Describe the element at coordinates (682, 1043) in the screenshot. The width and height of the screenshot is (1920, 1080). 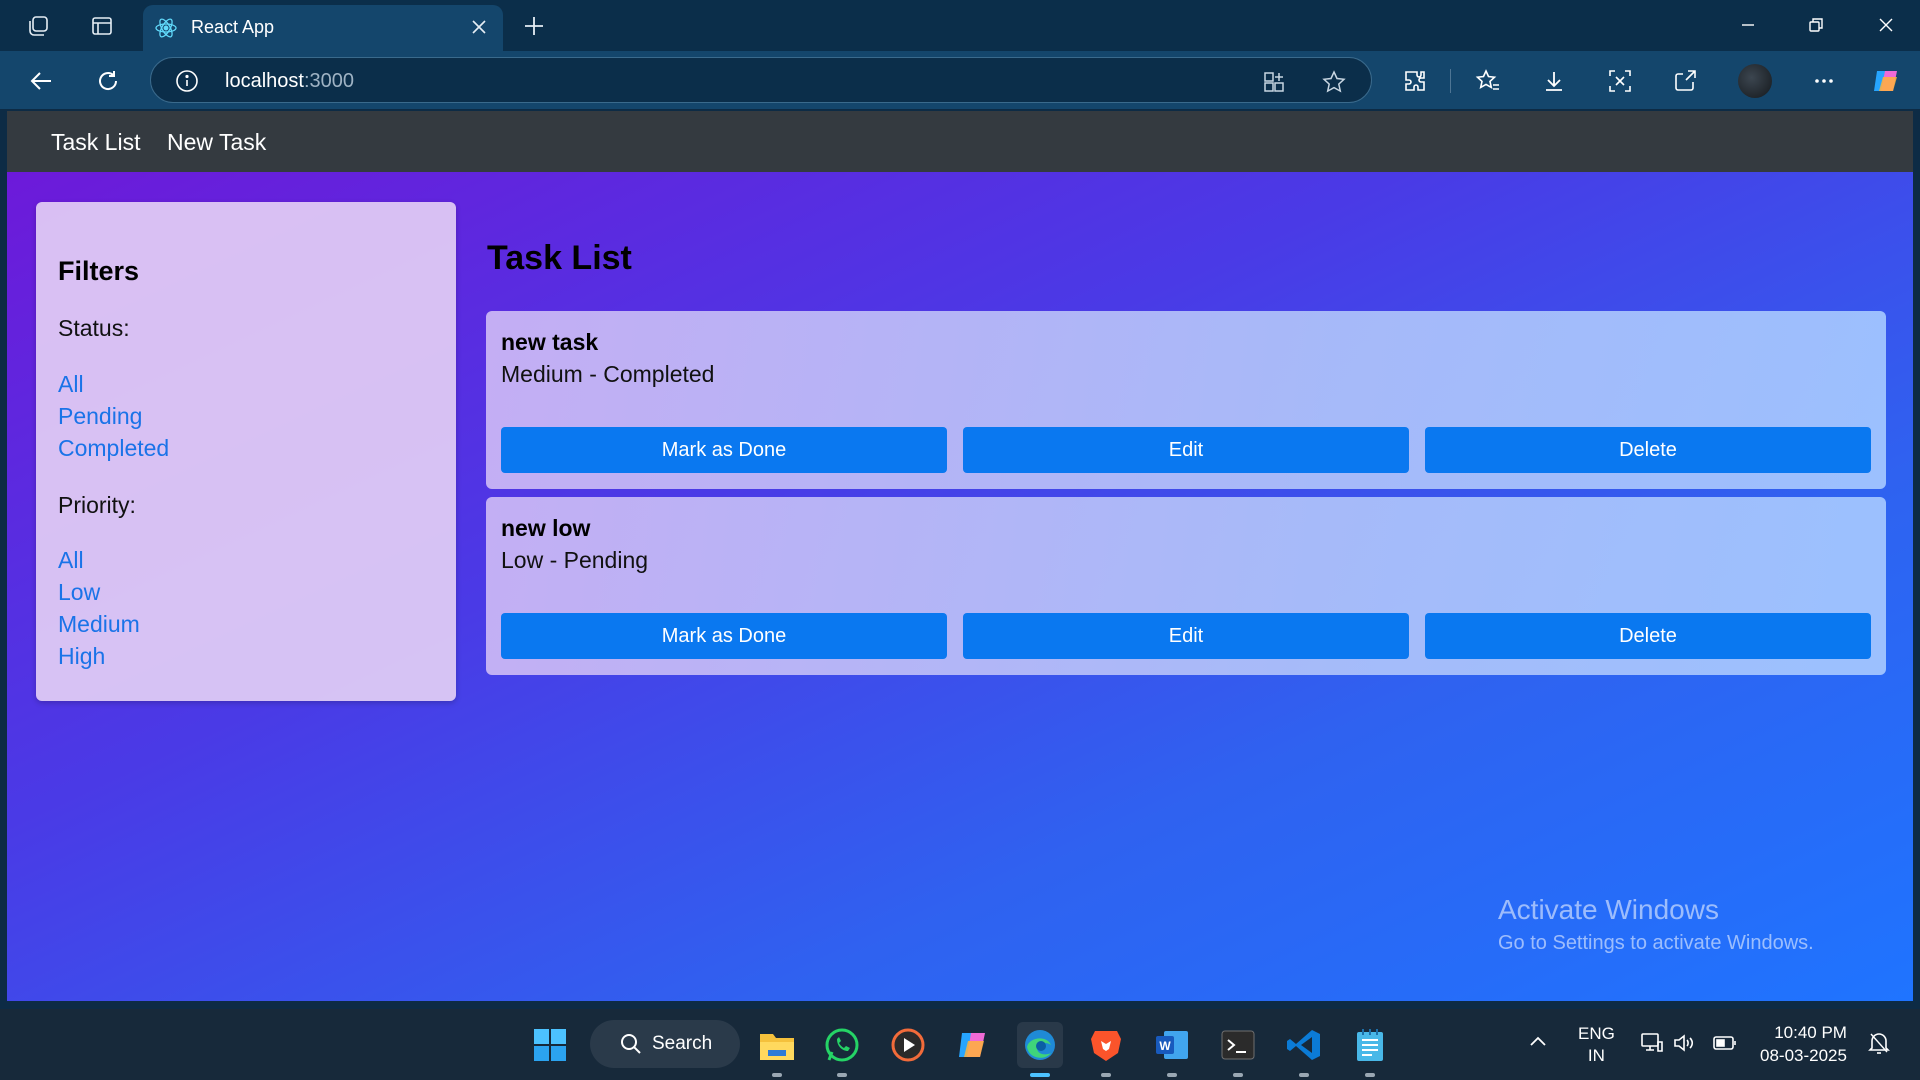
I see `search-label: Search` at that location.